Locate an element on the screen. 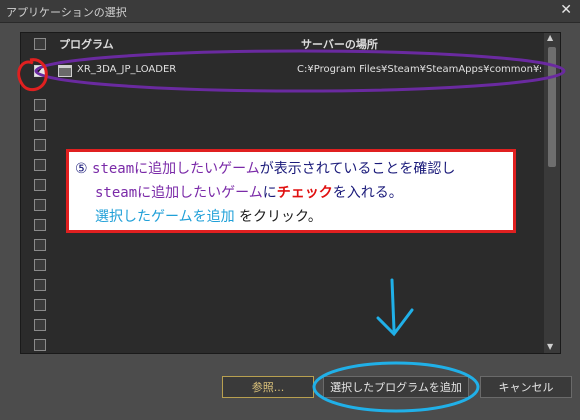  vertical-scrollbar: ▲ ▼ is located at coordinates (552, 193).